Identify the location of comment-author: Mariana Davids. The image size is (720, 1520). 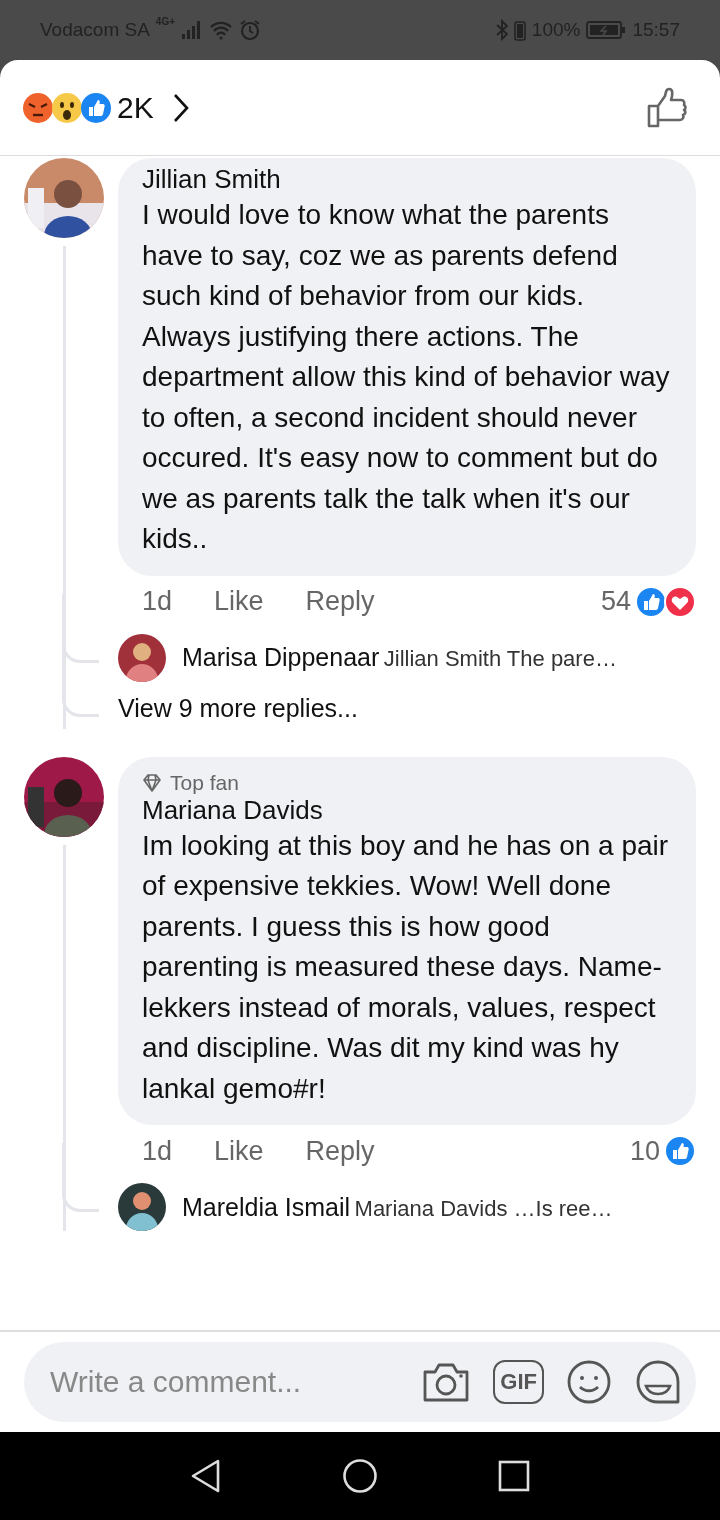
(408, 810).